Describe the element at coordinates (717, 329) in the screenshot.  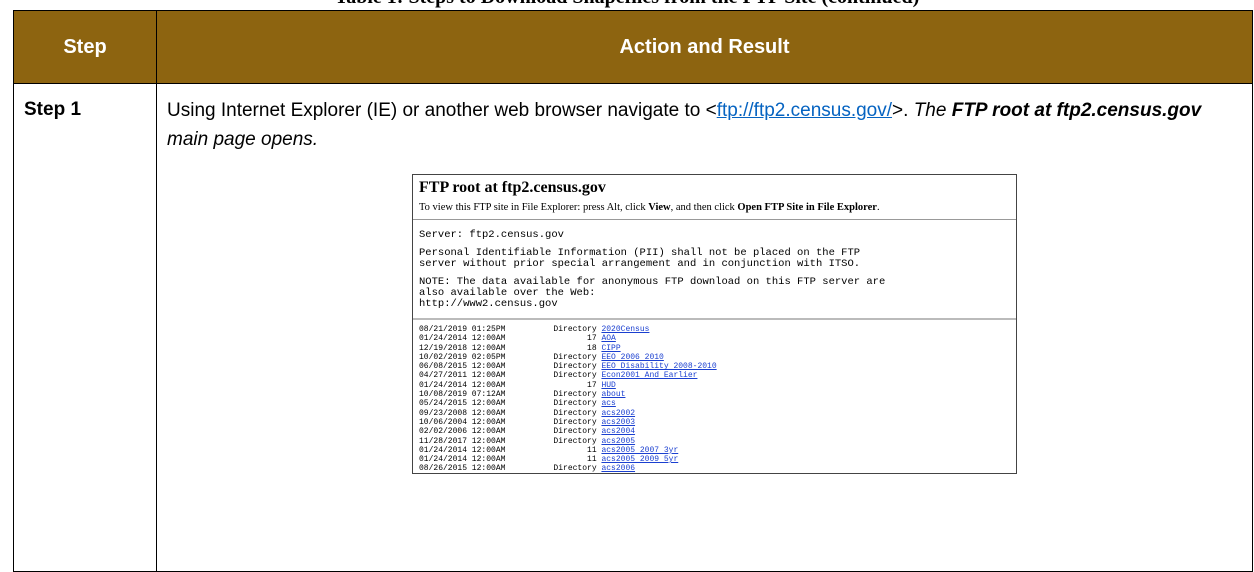
I see `listing-row: 08/21/2019 01:25PM Directory 2020Census` at that location.